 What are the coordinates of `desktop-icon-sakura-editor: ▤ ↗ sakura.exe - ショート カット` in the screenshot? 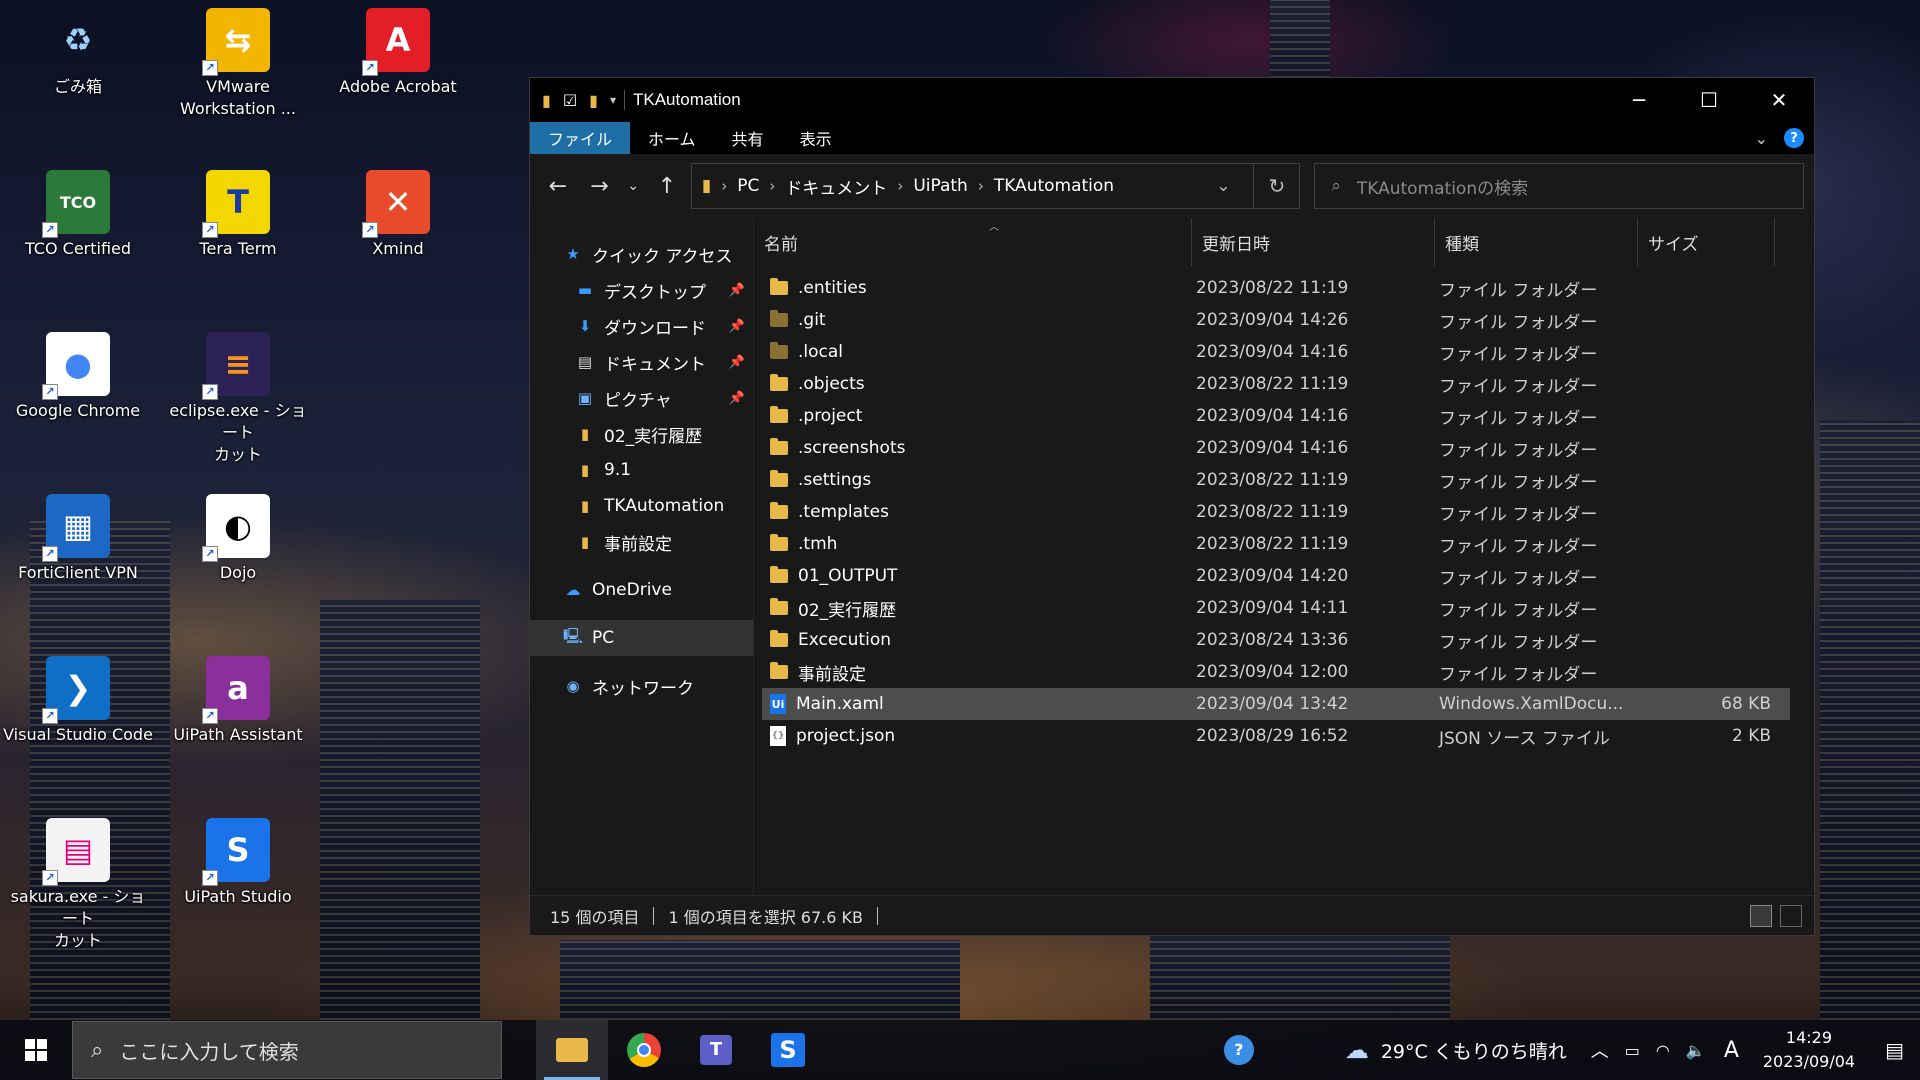 It's located at (78, 885).